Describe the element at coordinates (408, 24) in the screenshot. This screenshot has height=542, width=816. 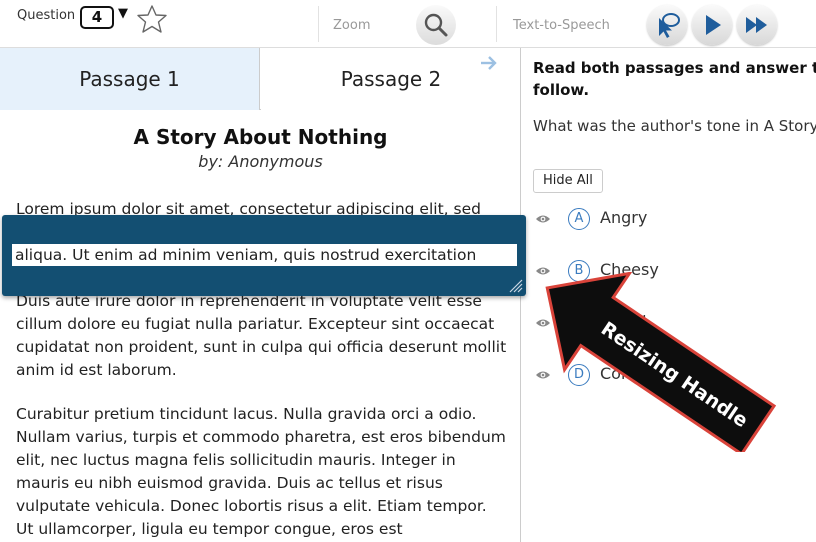
I see `toolbar: Question 4 ▼ Zoom Text-to-Speech` at that location.